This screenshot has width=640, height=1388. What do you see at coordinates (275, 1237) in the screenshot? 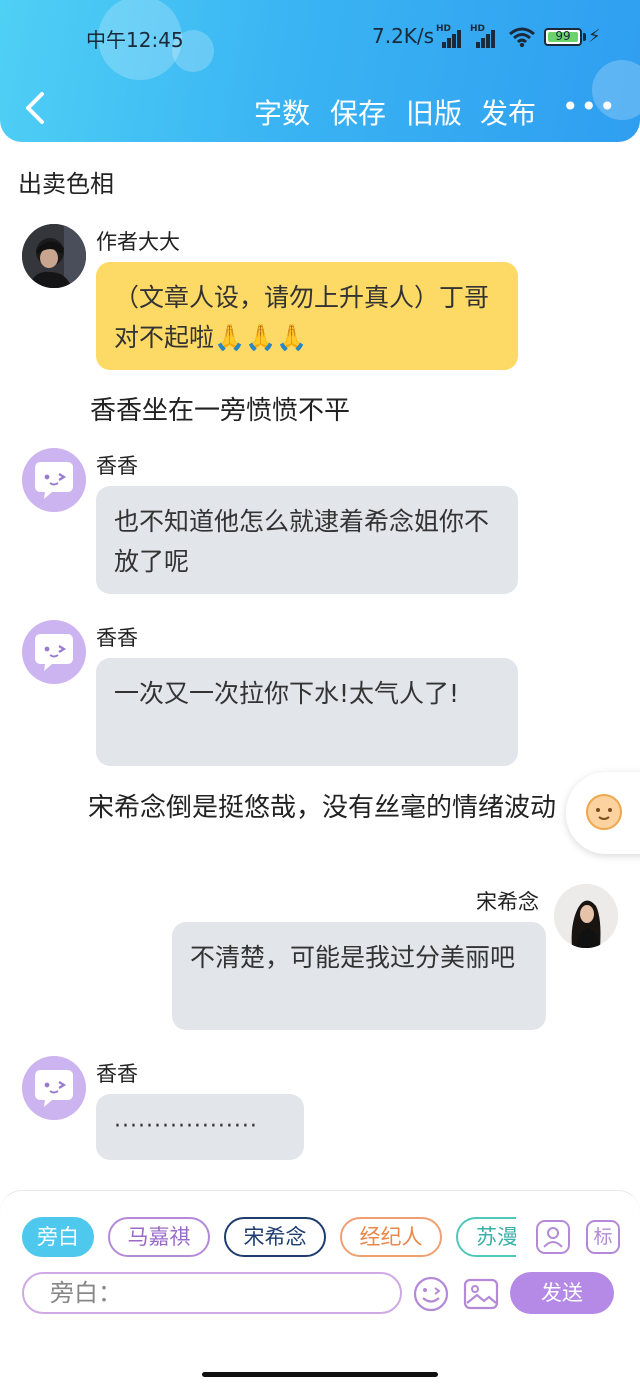
I see `character-chip-songxinian: 宋希念` at bounding box center [275, 1237].